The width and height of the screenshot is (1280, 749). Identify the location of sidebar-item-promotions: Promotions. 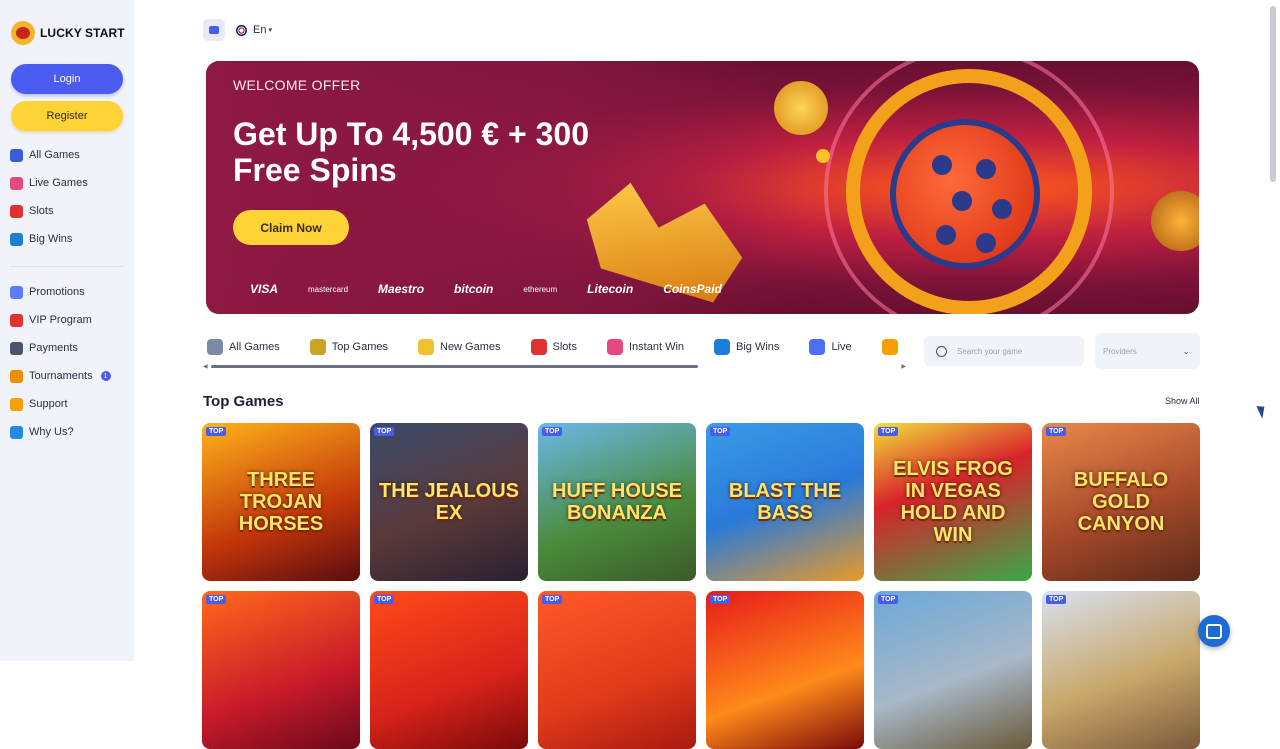
(67, 292).